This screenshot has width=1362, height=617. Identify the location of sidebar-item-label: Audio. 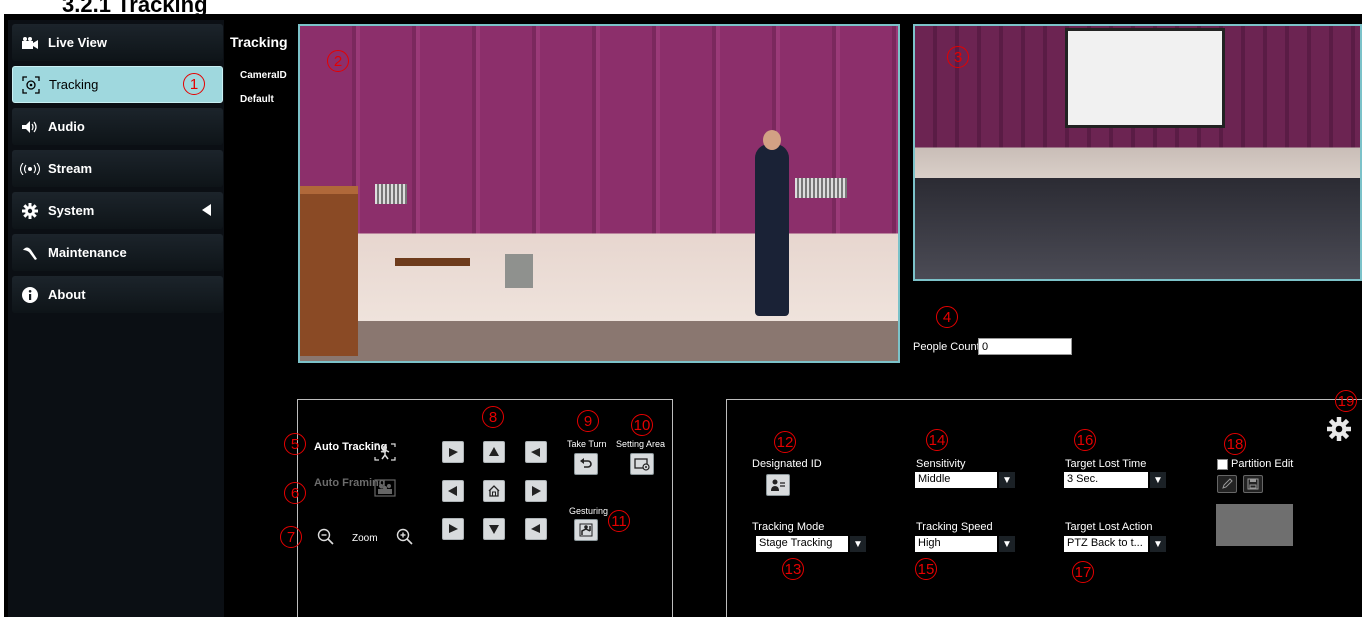
(66, 126).